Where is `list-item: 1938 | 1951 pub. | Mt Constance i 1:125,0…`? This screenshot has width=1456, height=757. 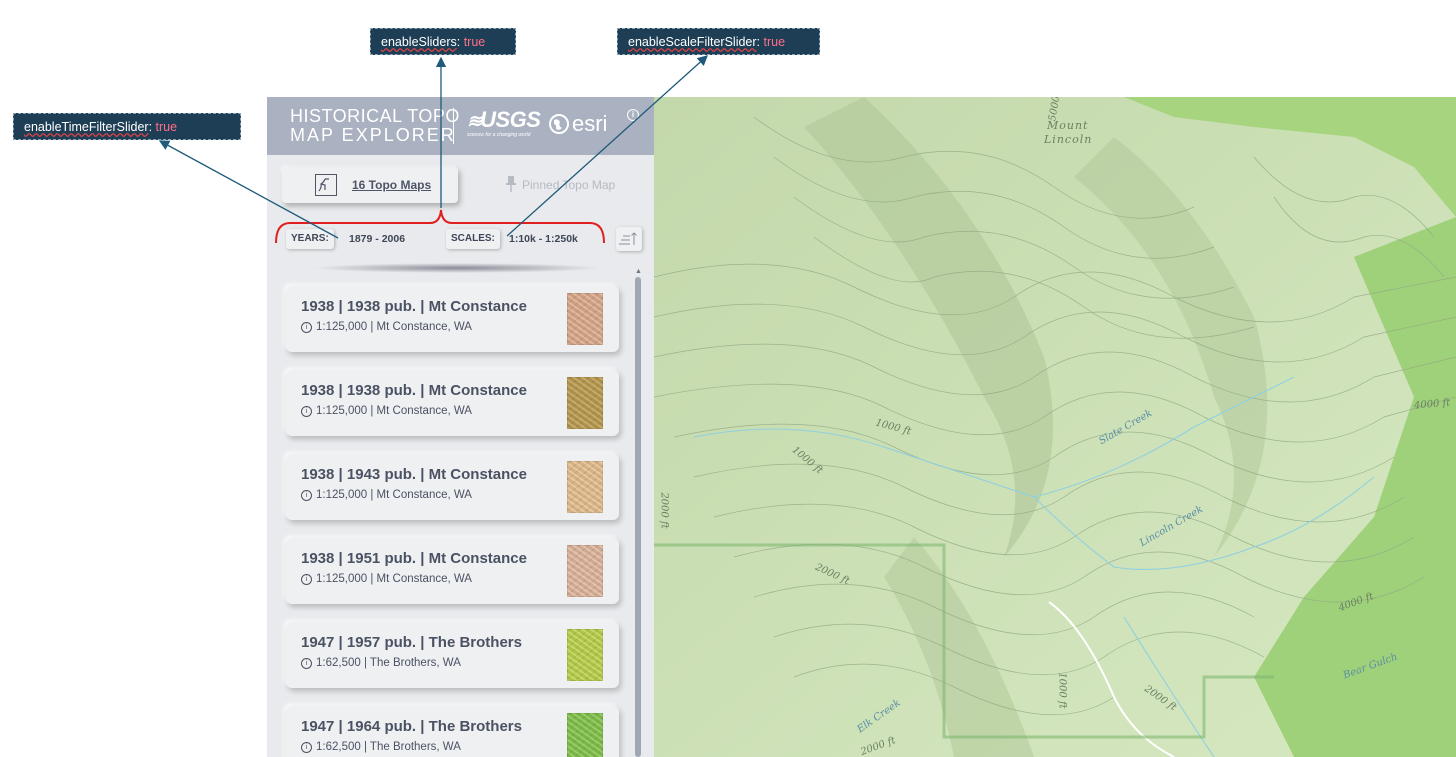
list-item: 1938 | 1951 pub. | Mt Constance i 1:125,0… is located at coordinates (452, 571).